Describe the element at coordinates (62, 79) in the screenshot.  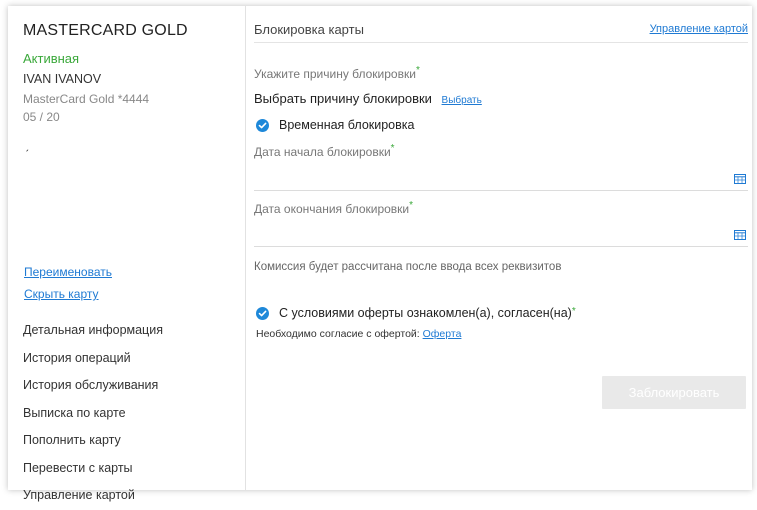
I see `card-owner: IVAN IVANOV` at that location.